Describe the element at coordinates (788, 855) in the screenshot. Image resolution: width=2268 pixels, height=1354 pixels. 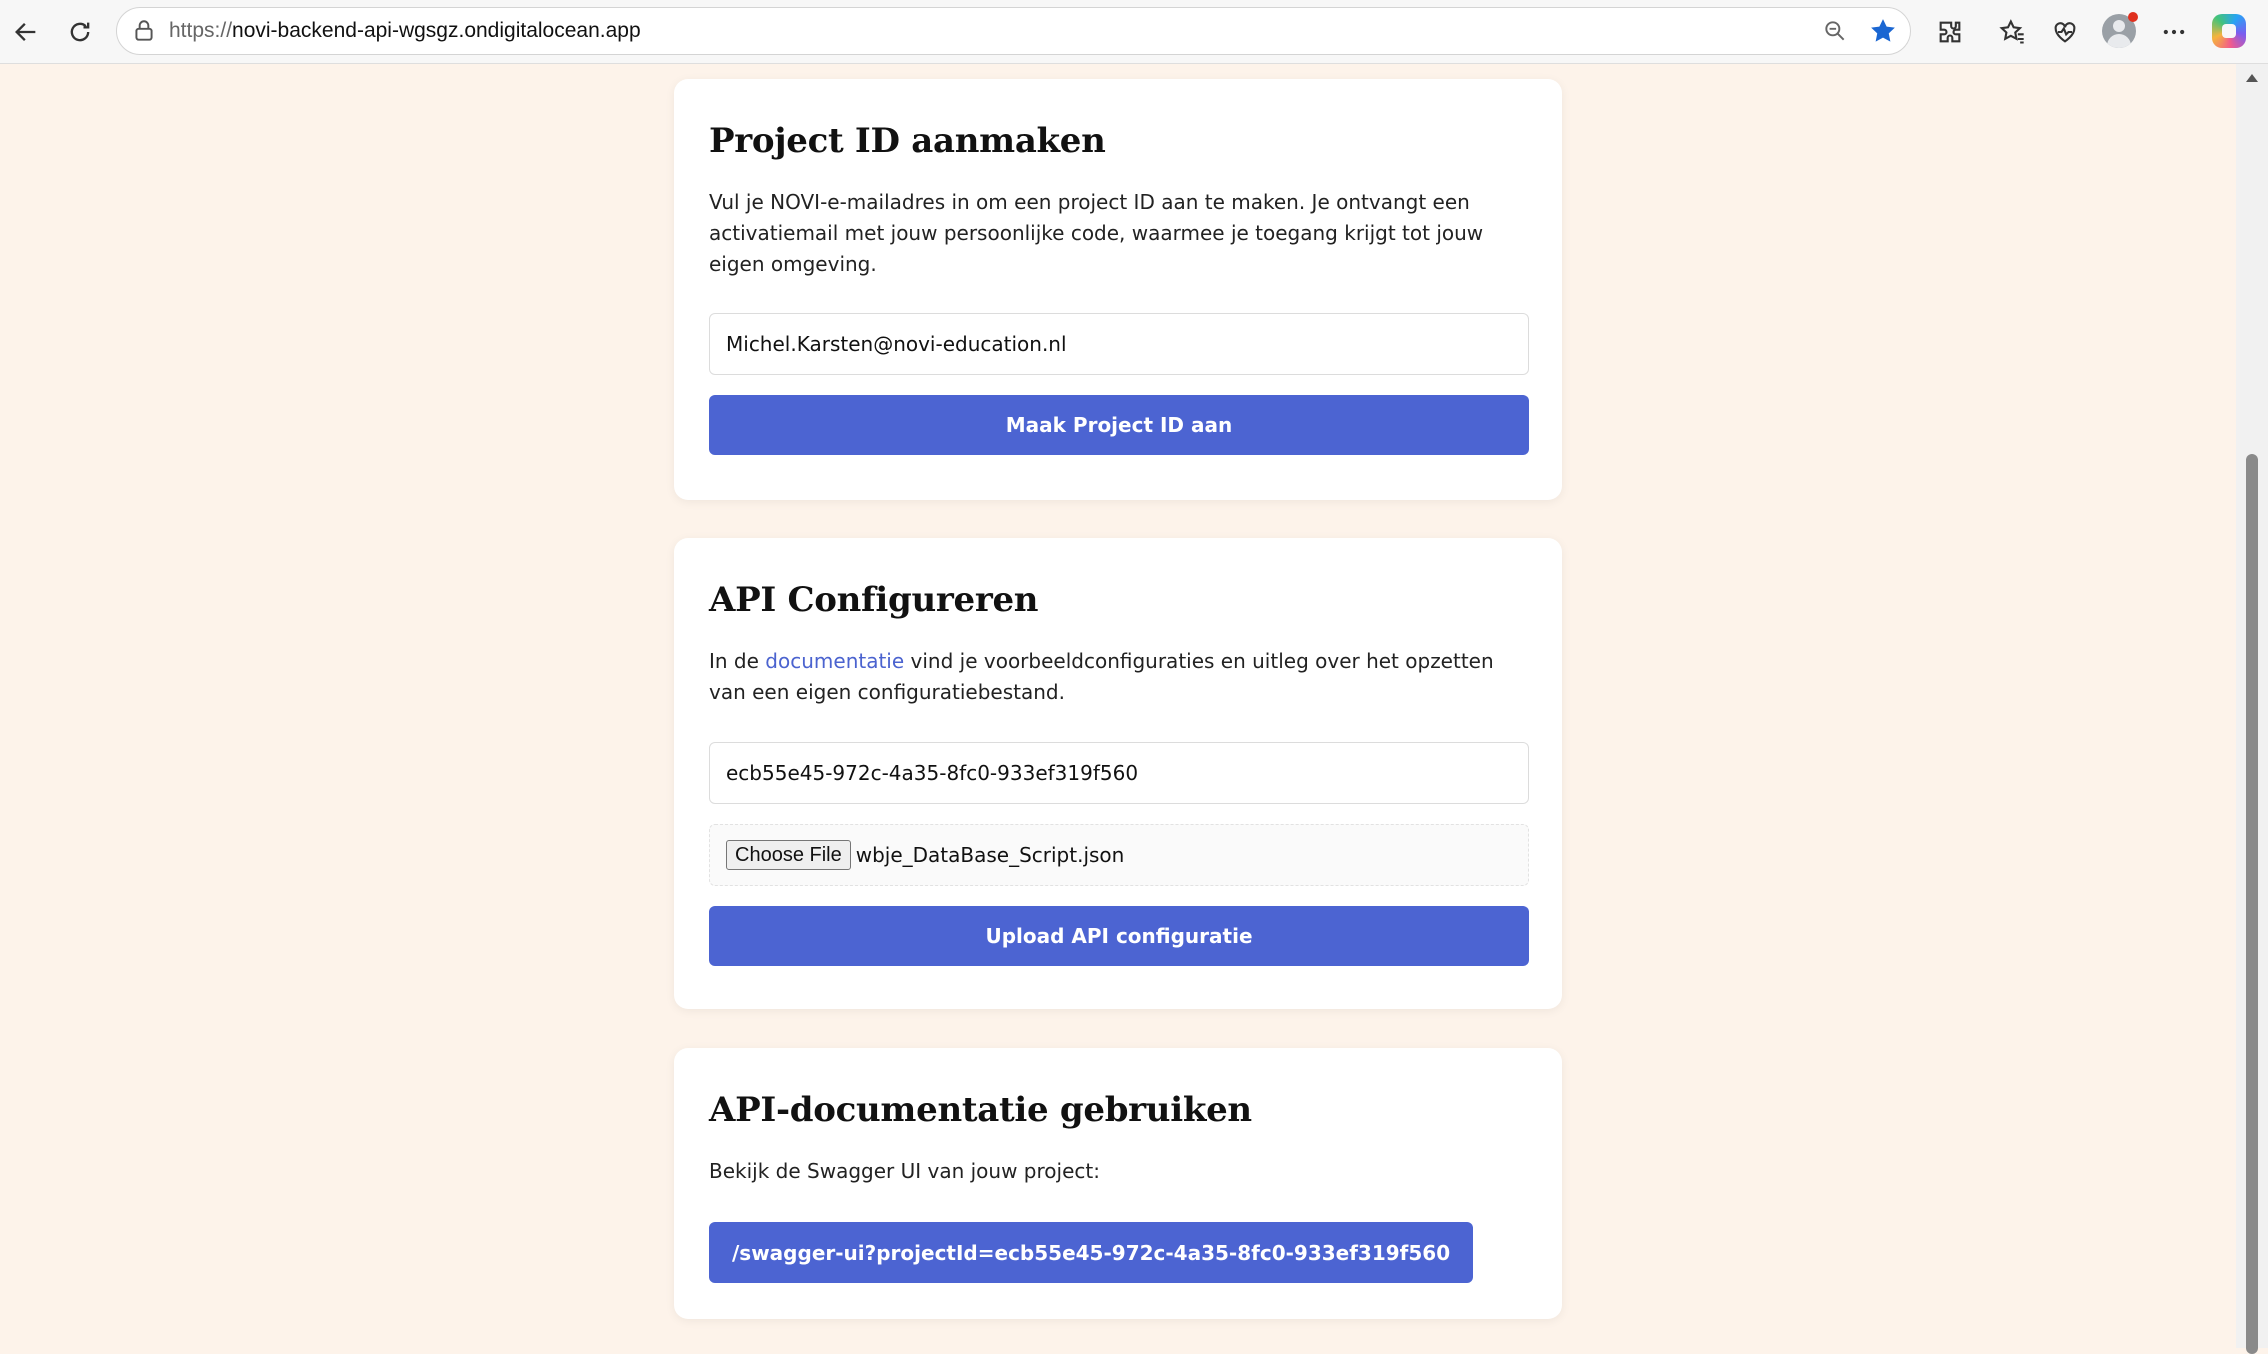
I see `choose-file-button: Choose File` at that location.